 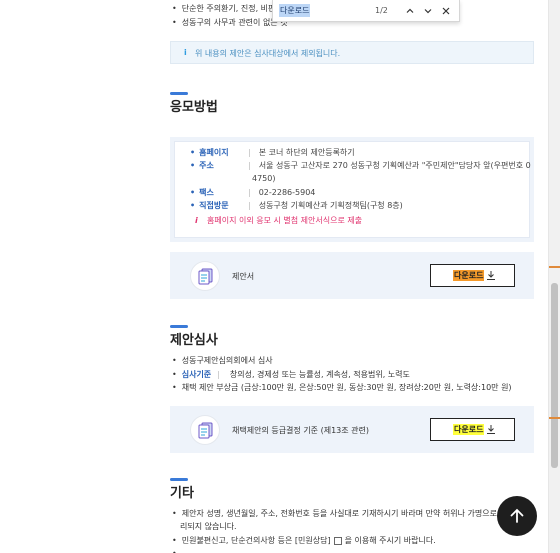 What do you see at coordinates (300, 430) in the screenshot?
I see `download-label: 채택제안의 등급결정 기준 (제13조 관련)` at bounding box center [300, 430].